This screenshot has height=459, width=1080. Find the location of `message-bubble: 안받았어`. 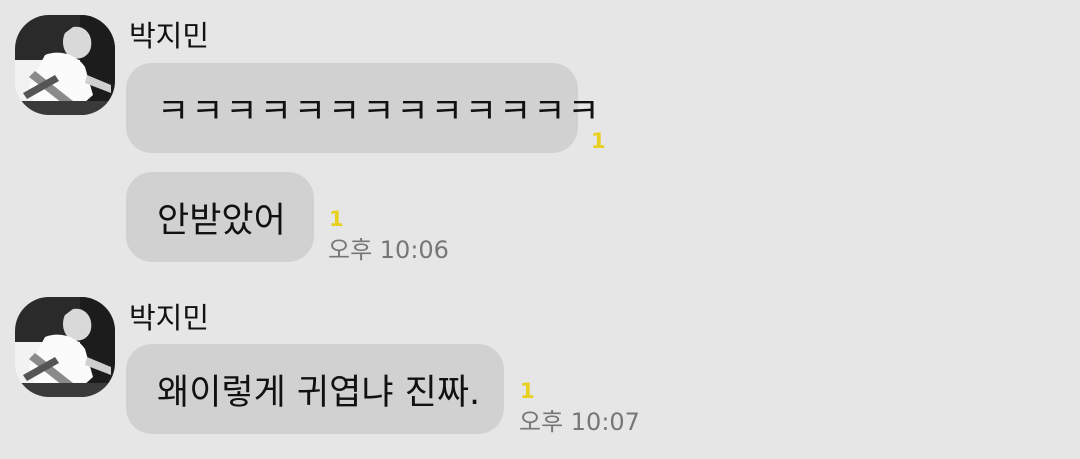

message-bubble: 안받았어 is located at coordinates (220, 217).